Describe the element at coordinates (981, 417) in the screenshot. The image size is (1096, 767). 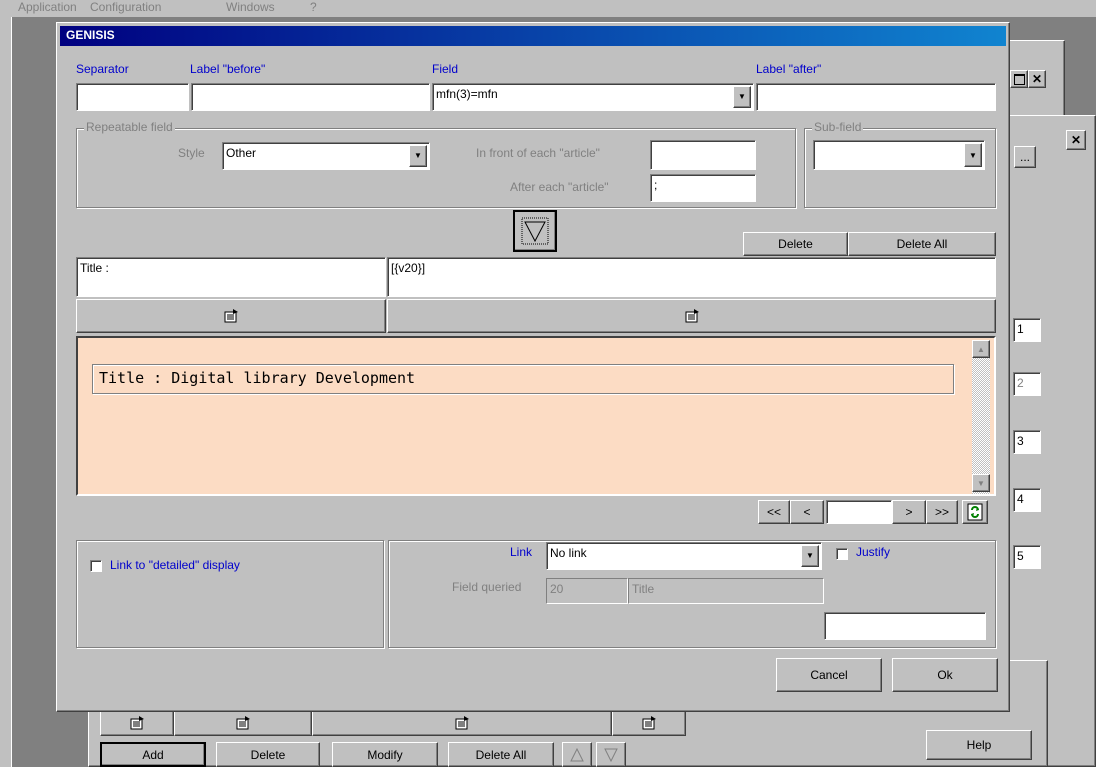
I see `preview-scrollbar` at that location.